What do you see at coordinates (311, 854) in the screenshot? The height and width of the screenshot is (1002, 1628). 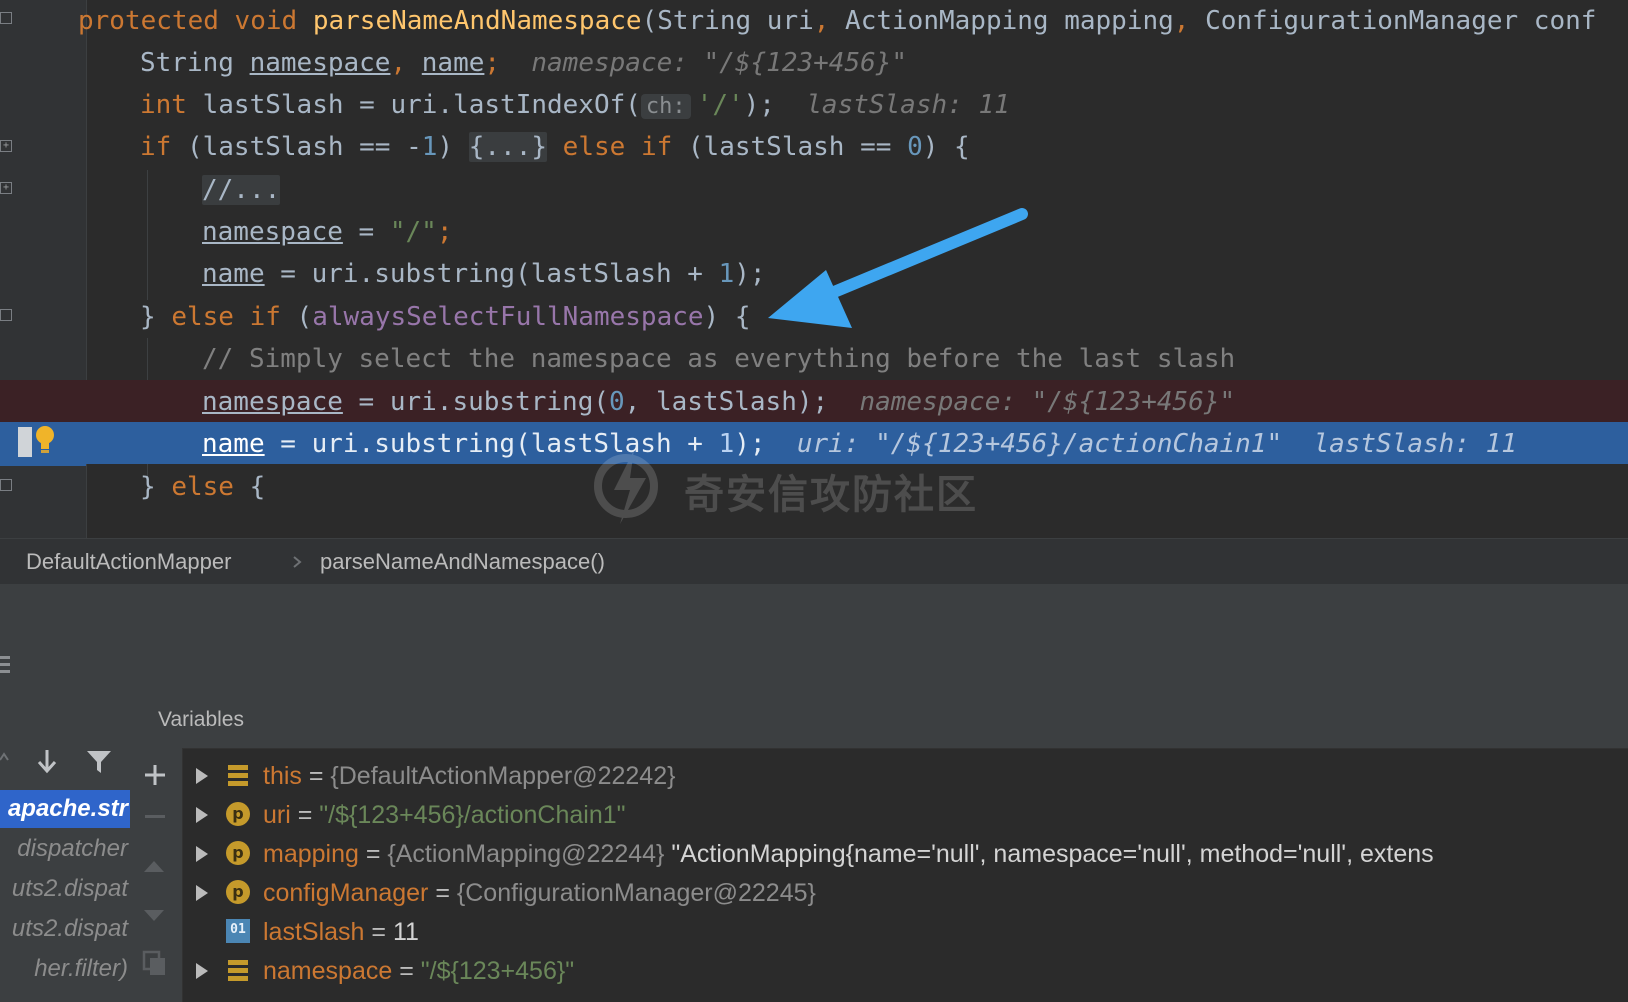 I see `variable-name: mapping` at bounding box center [311, 854].